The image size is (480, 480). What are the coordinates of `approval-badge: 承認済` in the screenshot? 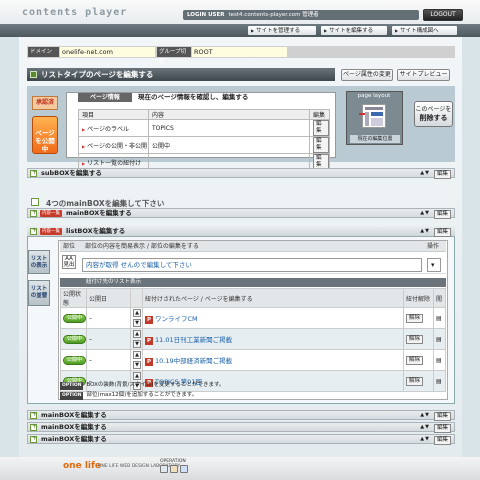 It's located at (45, 103).